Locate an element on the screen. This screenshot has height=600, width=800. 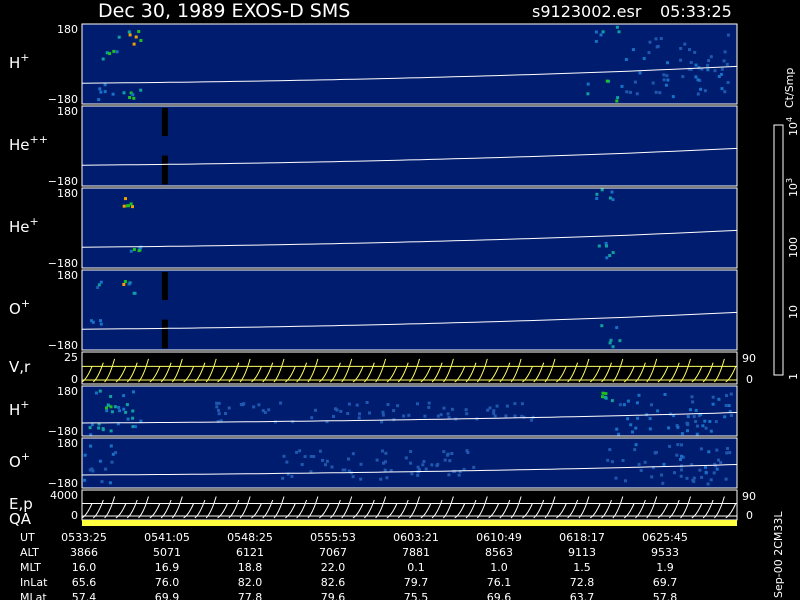
y-axis-max: 25 is located at coordinates (71, 357).